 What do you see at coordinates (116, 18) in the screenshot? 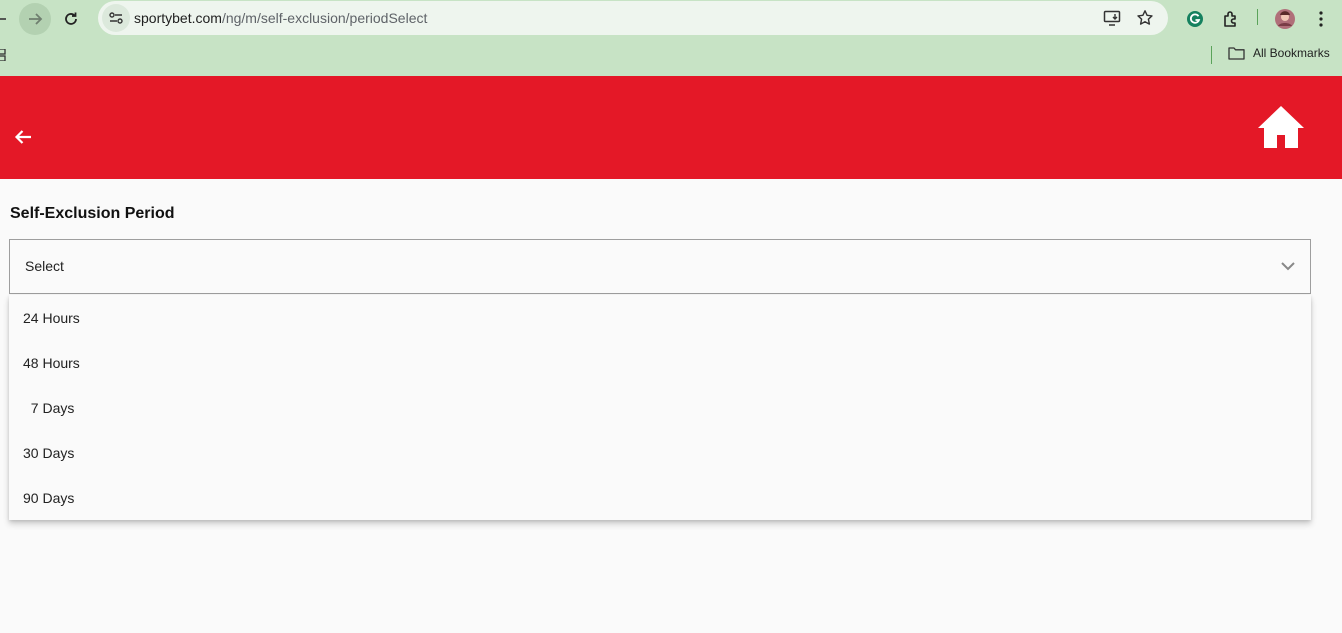
I see `site-info-icon` at bounding box center [116, 18].